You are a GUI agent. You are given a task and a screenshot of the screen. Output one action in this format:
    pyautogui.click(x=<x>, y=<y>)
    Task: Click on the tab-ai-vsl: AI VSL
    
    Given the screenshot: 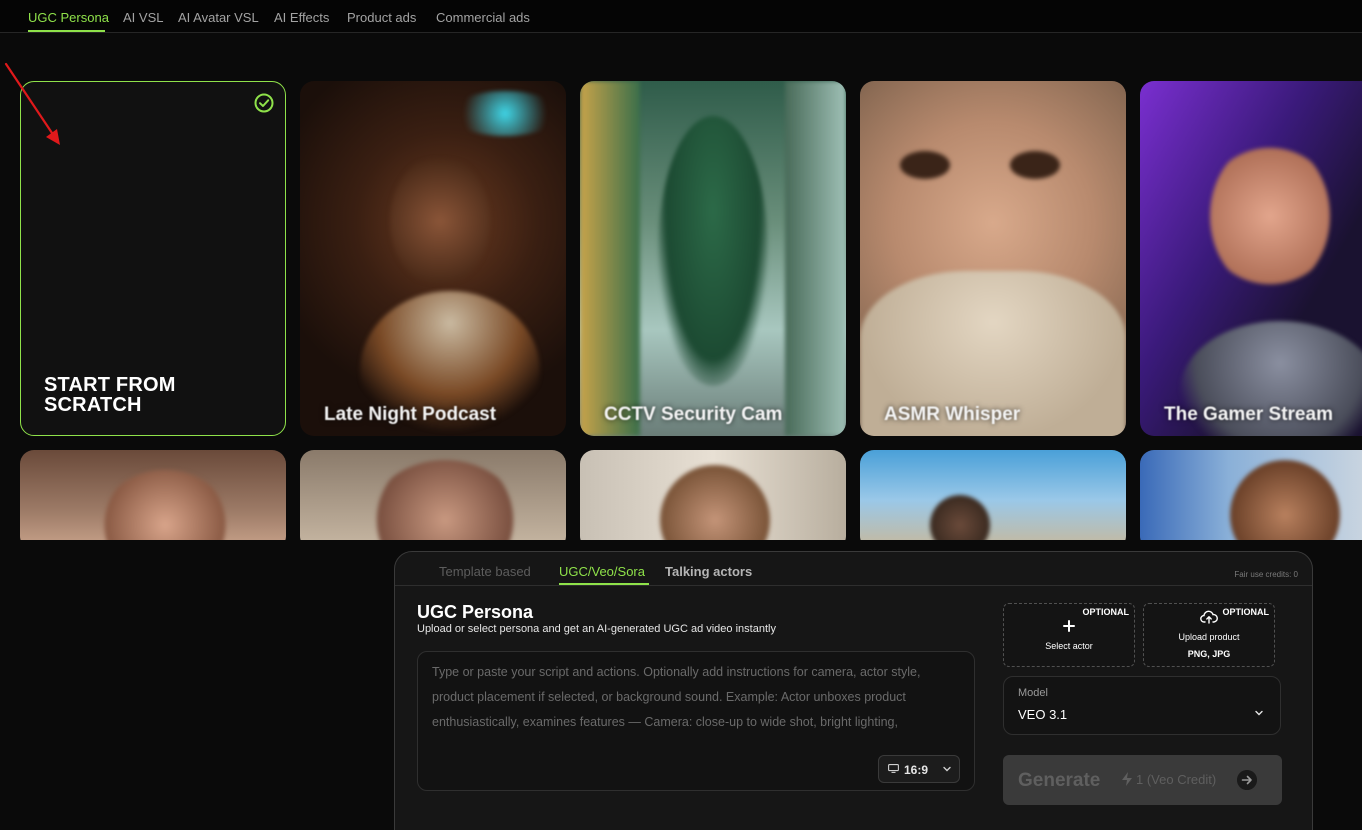 What is the action you would take?
    pyautogui.click(x=143, y=17)
    